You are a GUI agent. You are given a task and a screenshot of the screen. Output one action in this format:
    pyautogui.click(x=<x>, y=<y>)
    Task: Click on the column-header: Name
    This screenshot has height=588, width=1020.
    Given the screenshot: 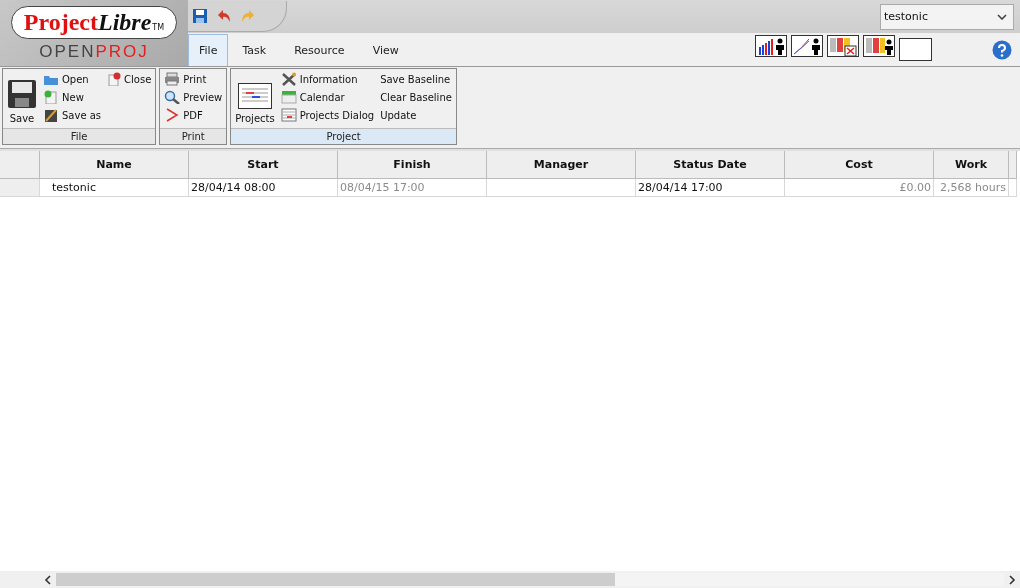 What is the action you would take?
    pyautogui.click(x=114, y=165)
    